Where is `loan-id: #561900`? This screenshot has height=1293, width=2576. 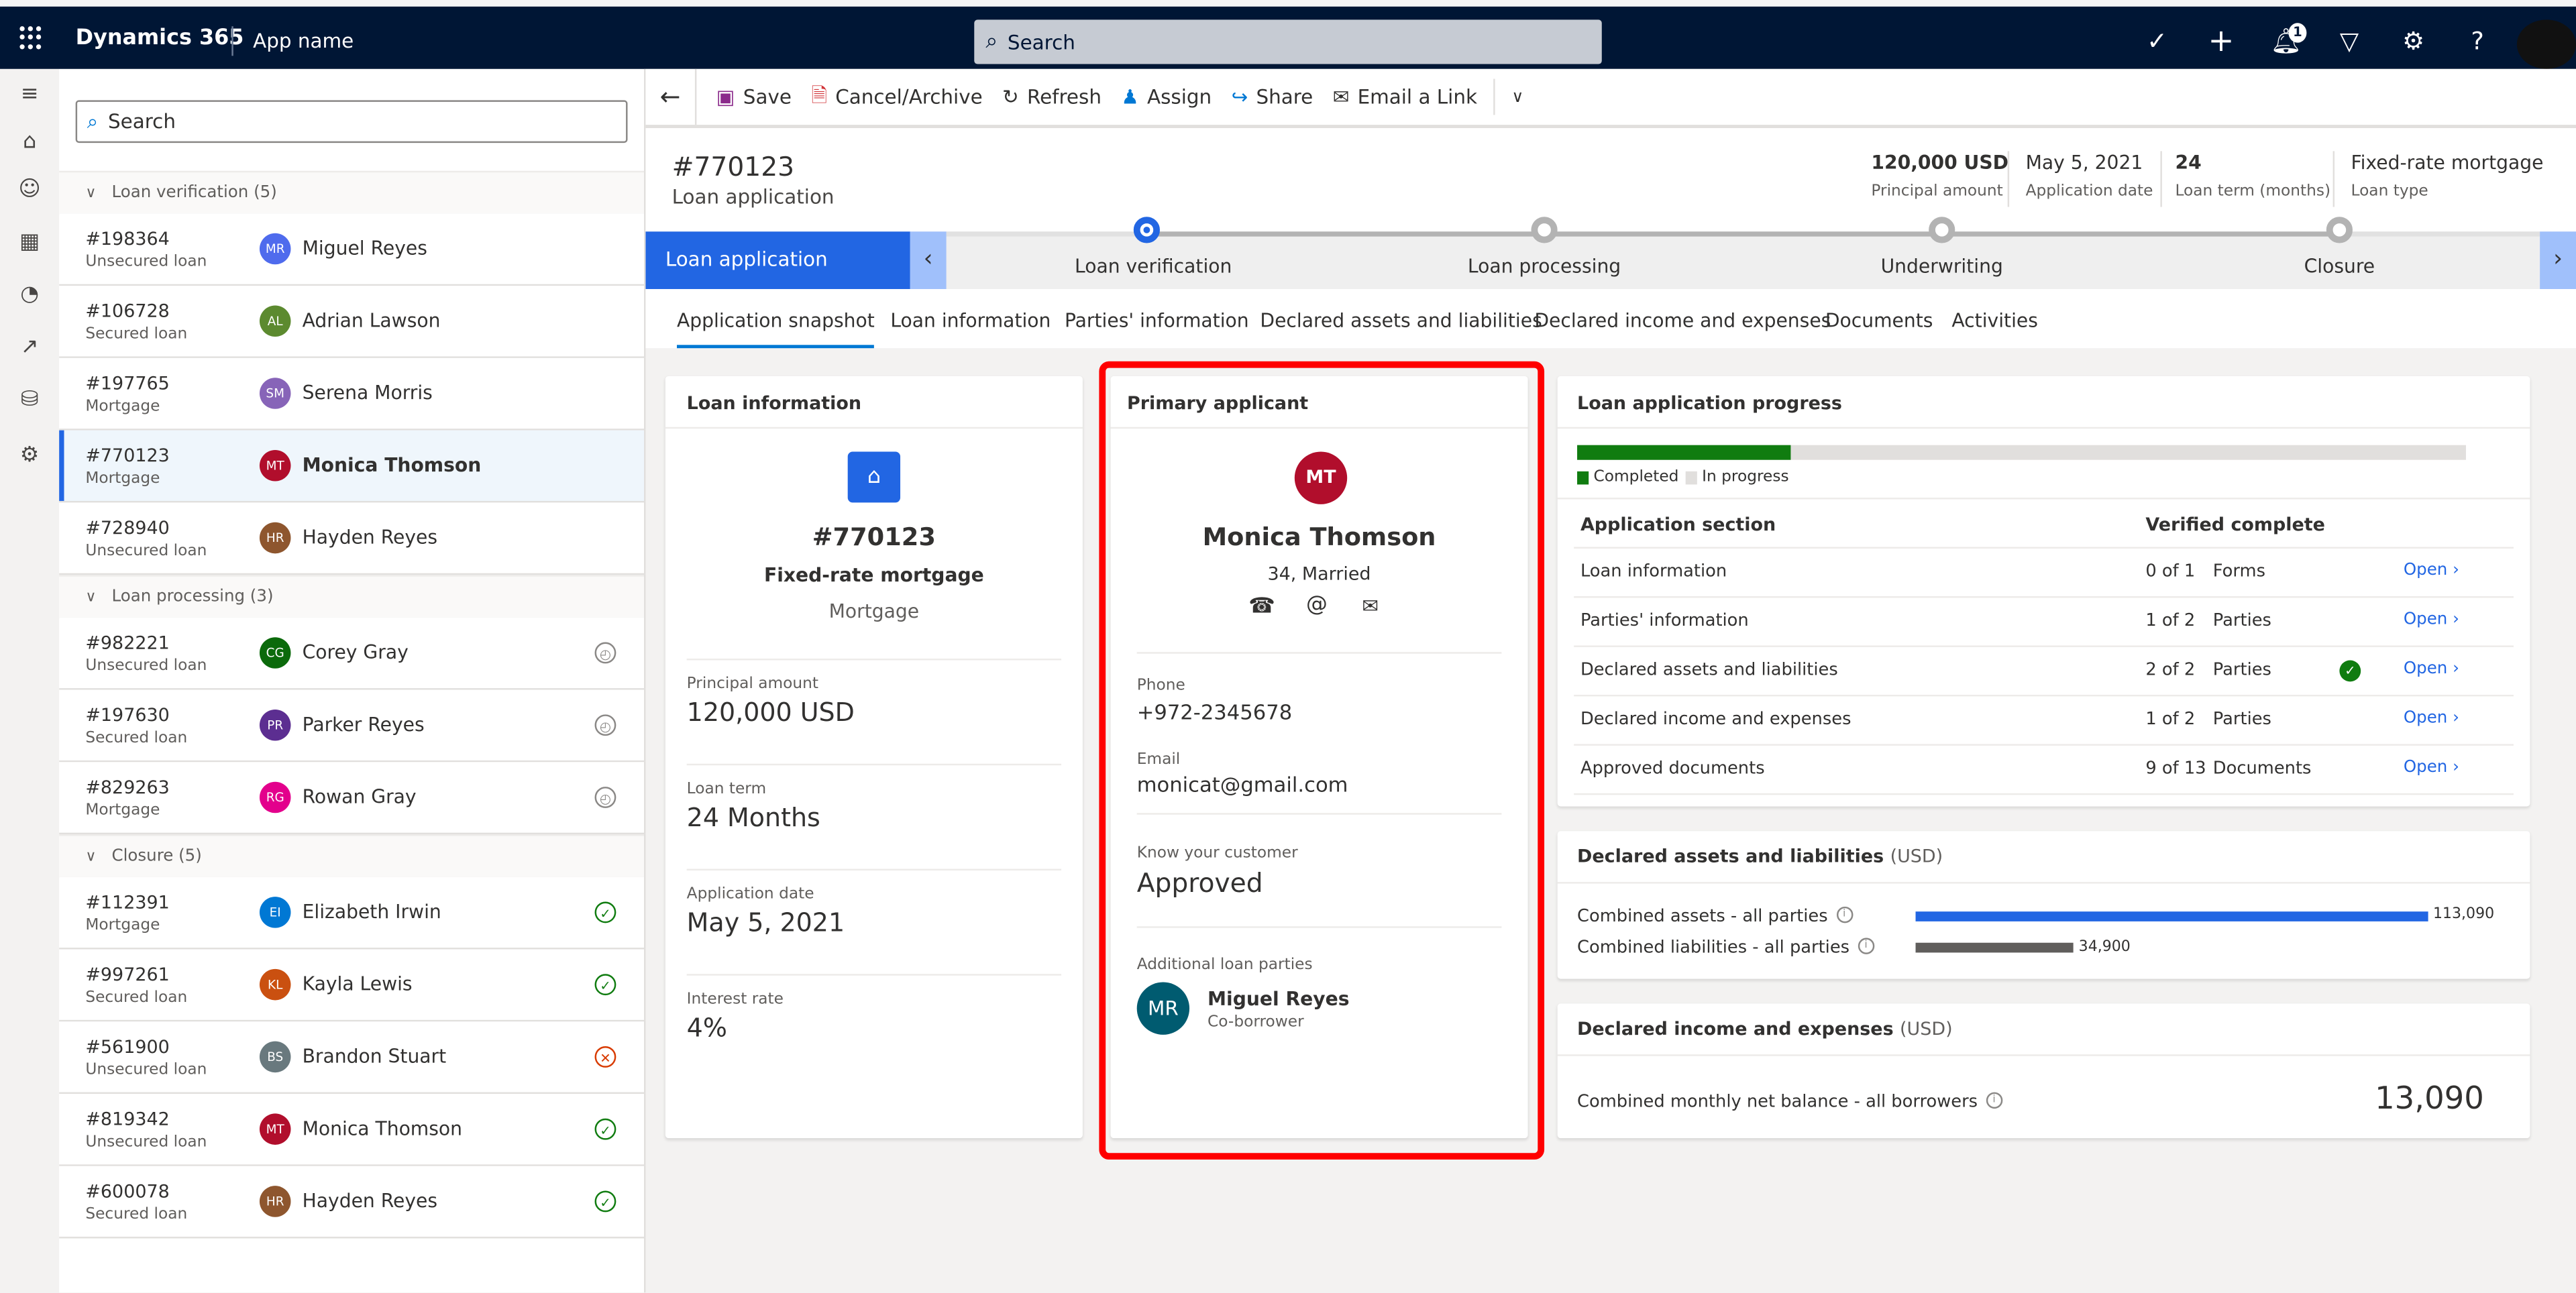 loan-id: #561900 is located at coordinates (127, 1047).